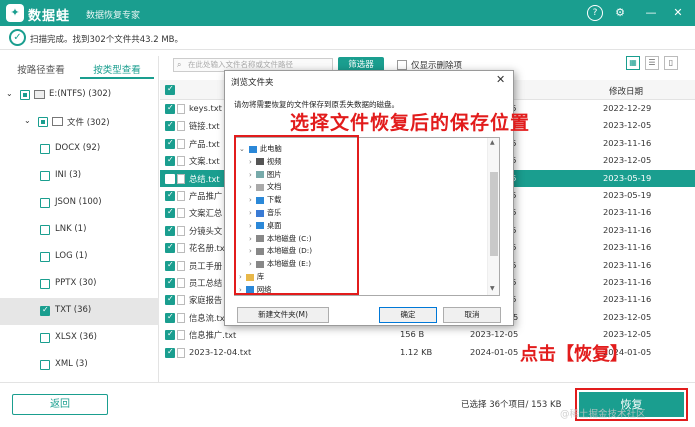 The height and width of the screenshot is (427, 695). Describe the element at coordinates (627, 177) in the screenshot. I see `file-modified-date: 2023-05-19` at that location.